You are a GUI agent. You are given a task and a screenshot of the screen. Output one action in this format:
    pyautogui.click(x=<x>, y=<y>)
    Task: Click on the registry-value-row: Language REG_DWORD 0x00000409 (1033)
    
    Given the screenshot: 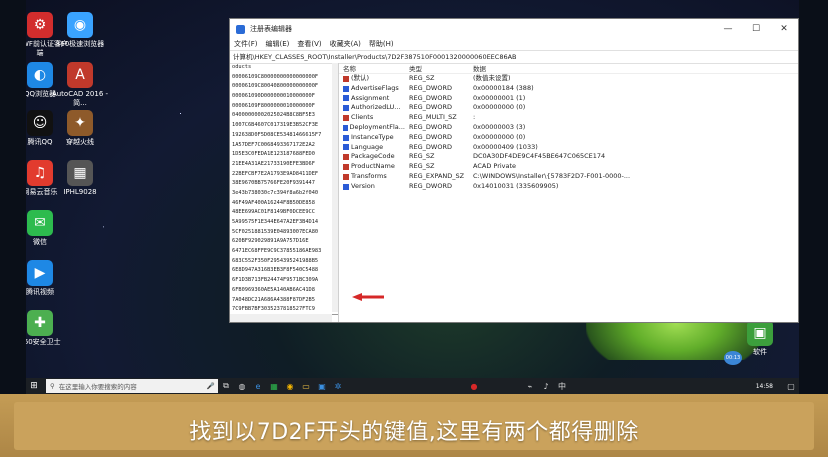 What is the action you would take?
    pyautogui.click(x=568, y=148)
    